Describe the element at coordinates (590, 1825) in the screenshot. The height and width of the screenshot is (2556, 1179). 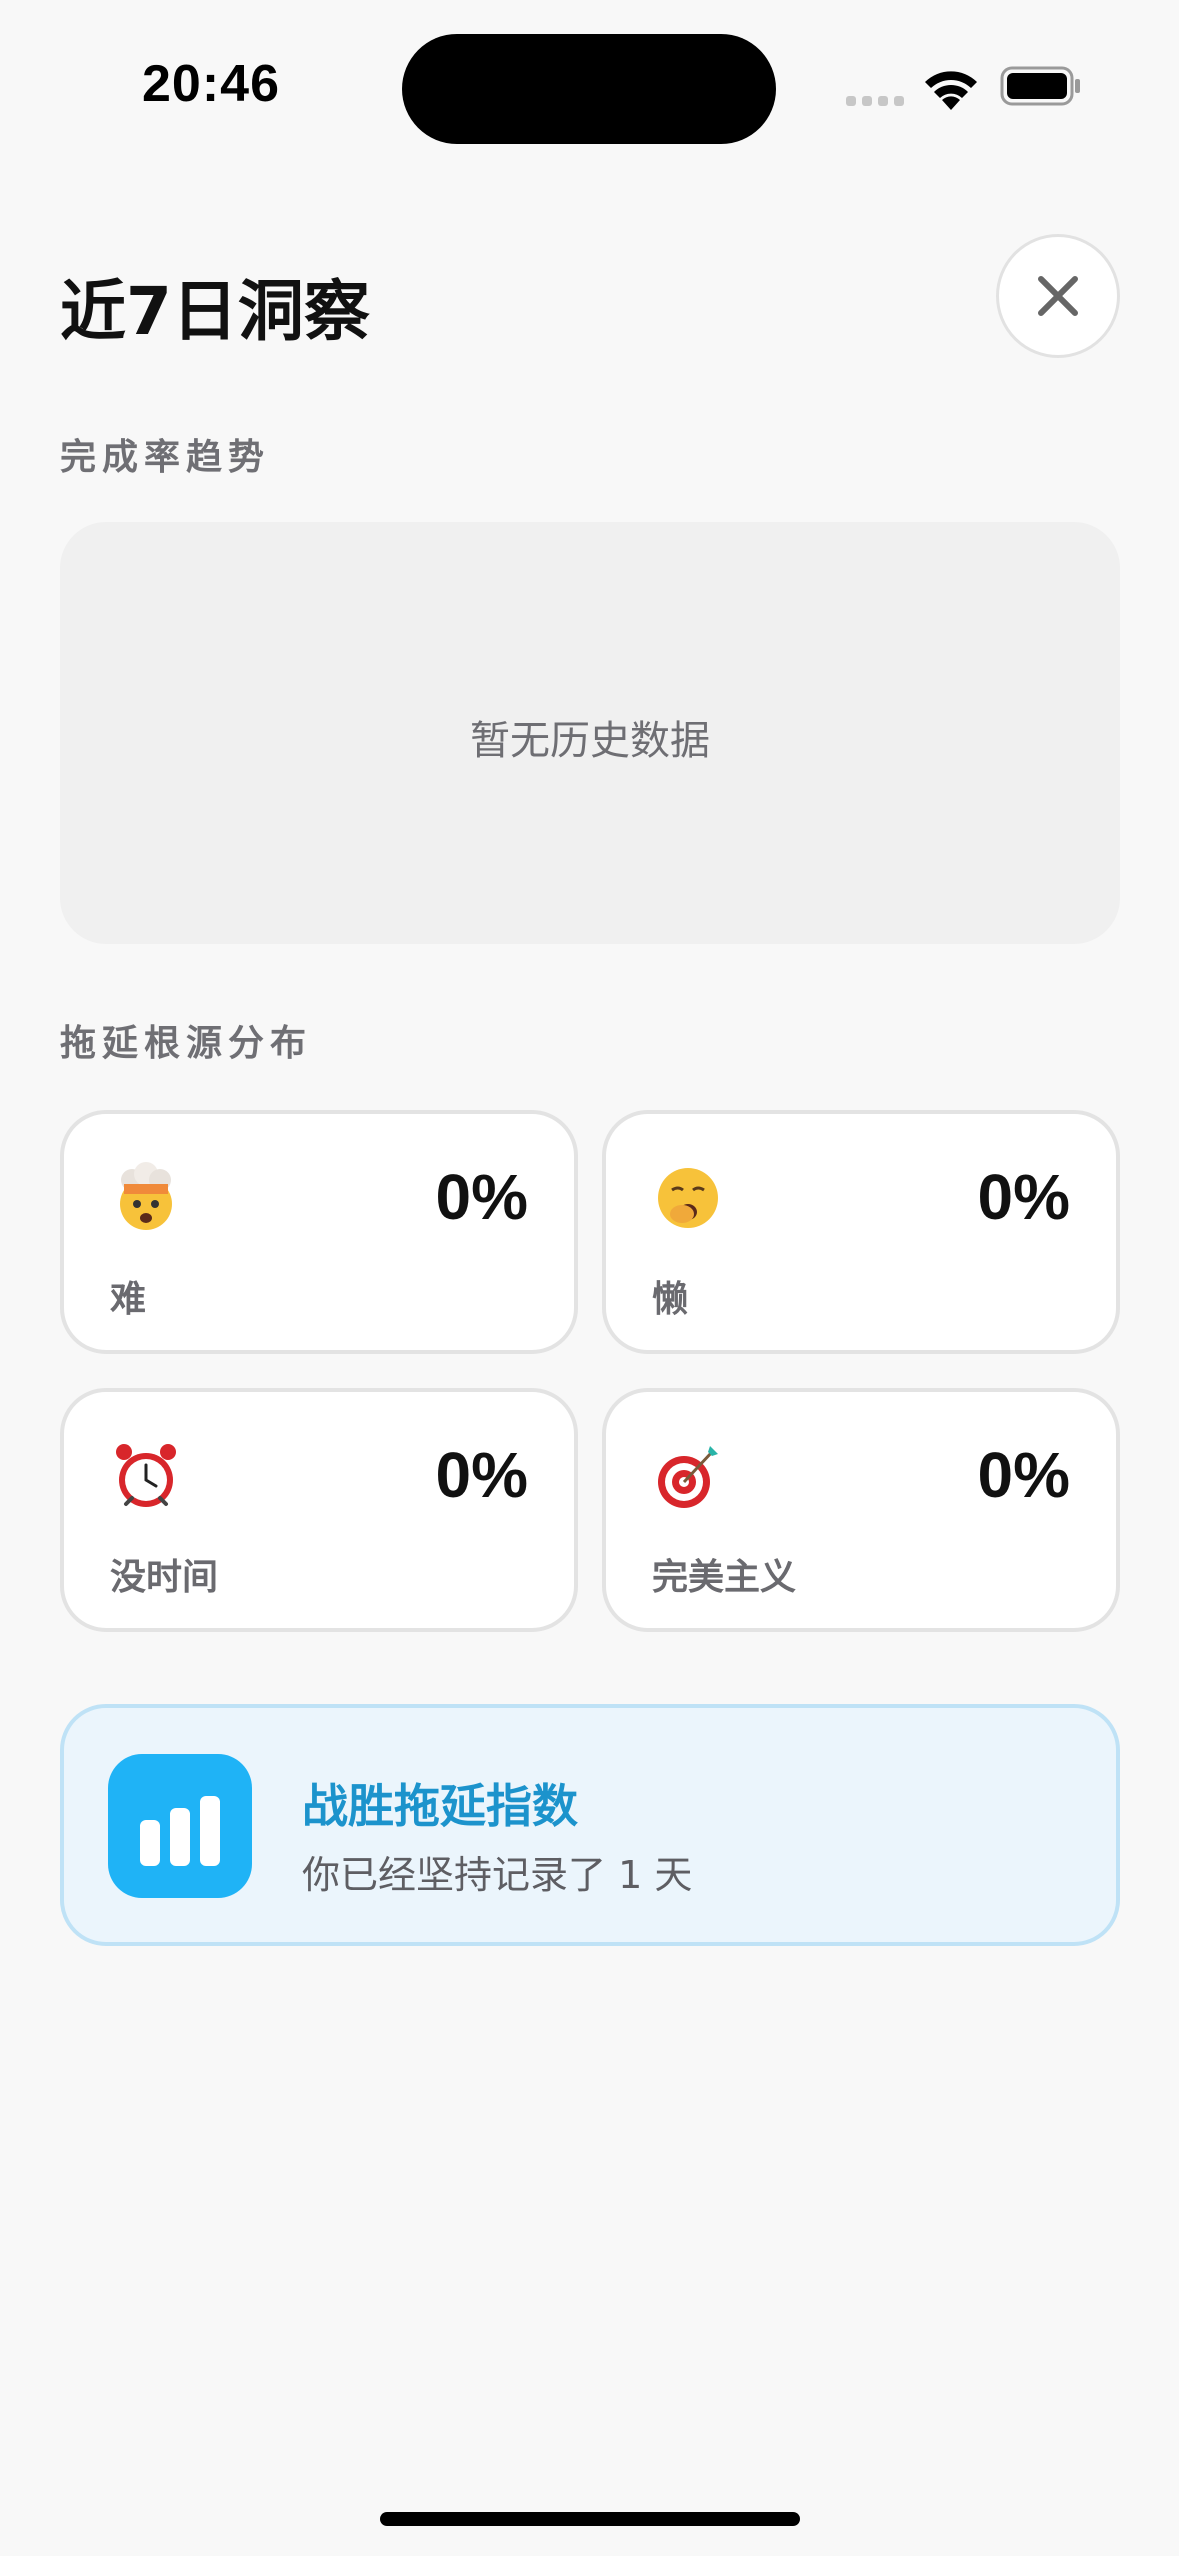
I see `defeat-procrastination-index-card: 战胜拖延指数 你已经坚持记录了 1 天` at that location.